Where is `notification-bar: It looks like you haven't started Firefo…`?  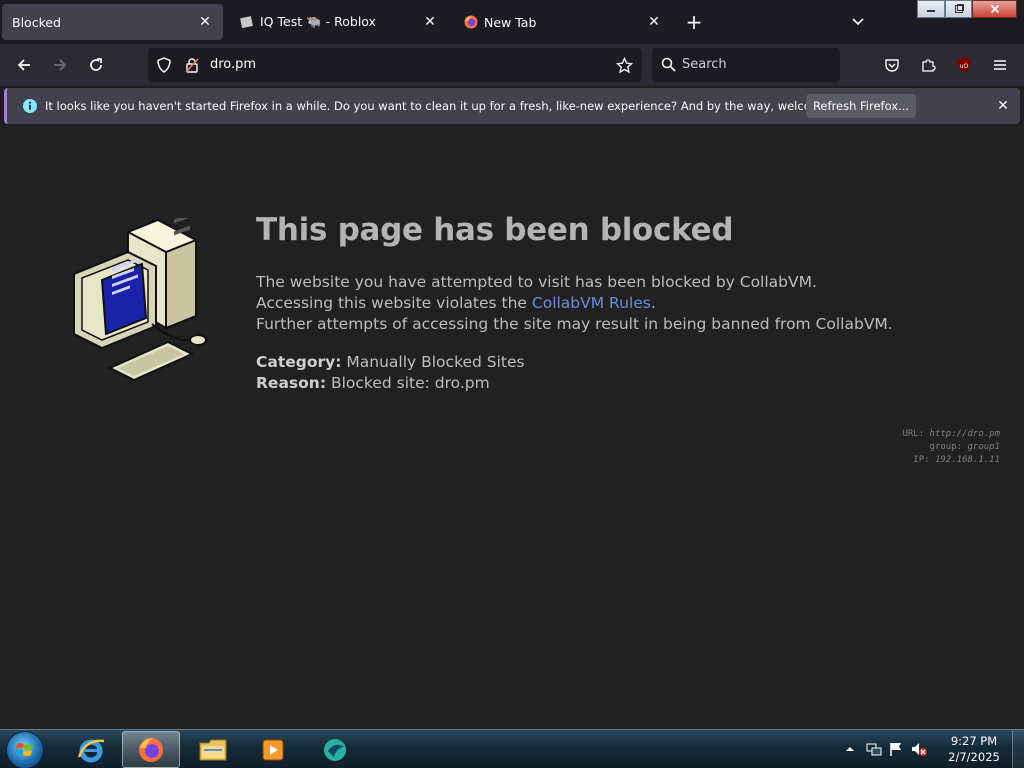
notification-bar: It looks like you haven't started Firefo… is located at coordinates (512, 106).